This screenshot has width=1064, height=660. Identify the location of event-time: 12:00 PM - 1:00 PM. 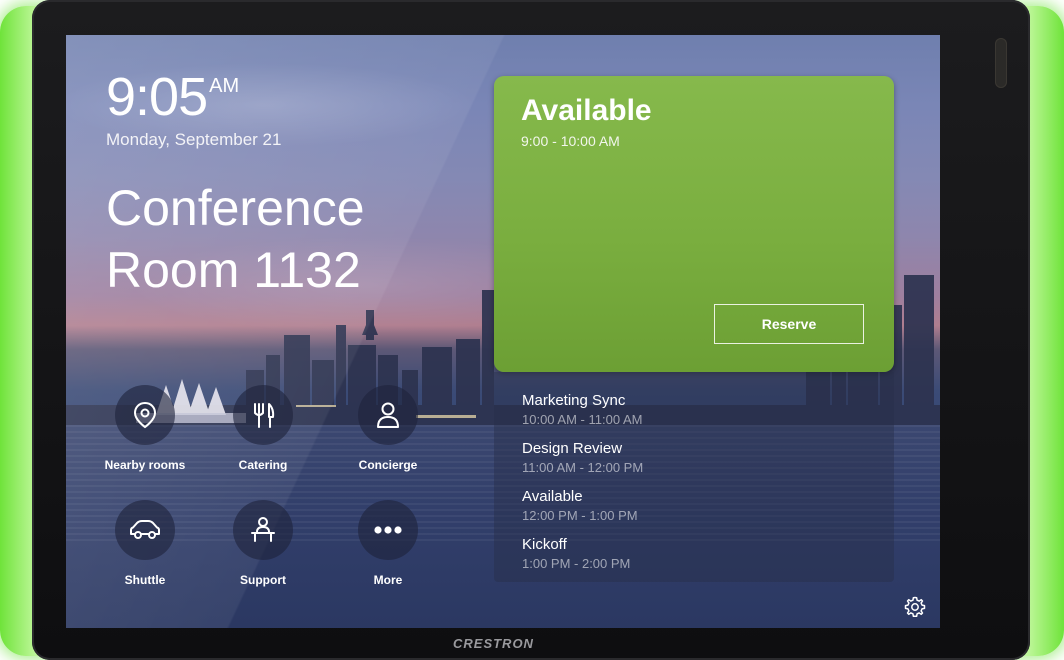
(580, 515).